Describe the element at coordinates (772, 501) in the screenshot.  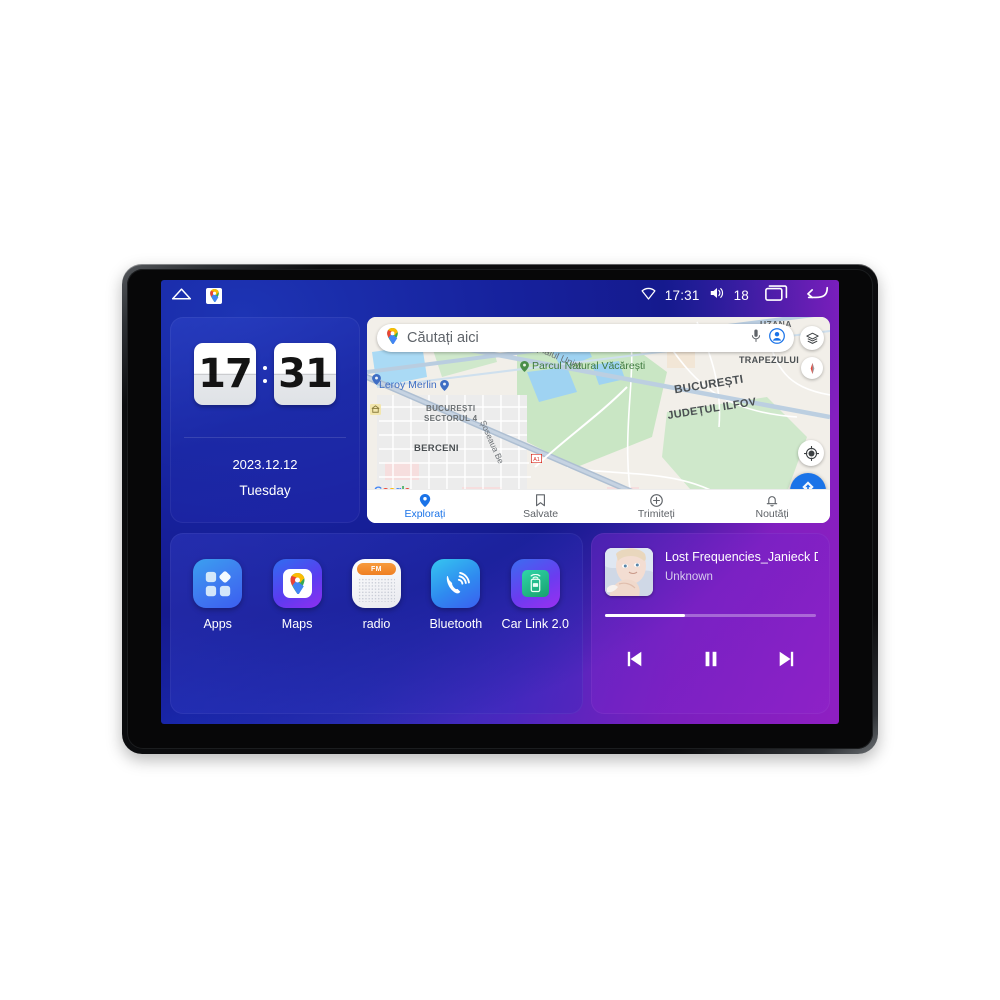
I see `bell-icon` at that location.